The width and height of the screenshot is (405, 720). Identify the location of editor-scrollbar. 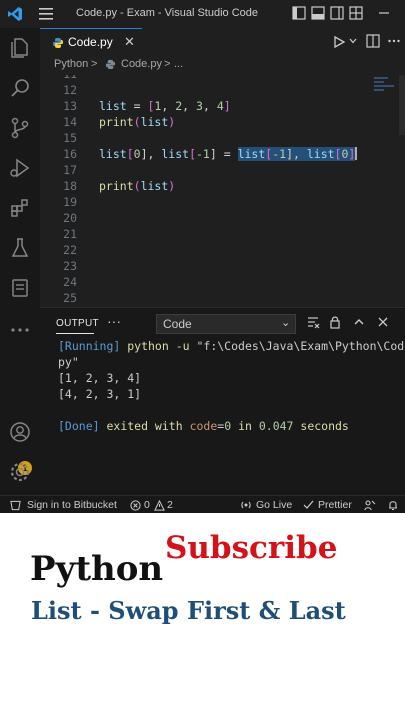
(402, 105).